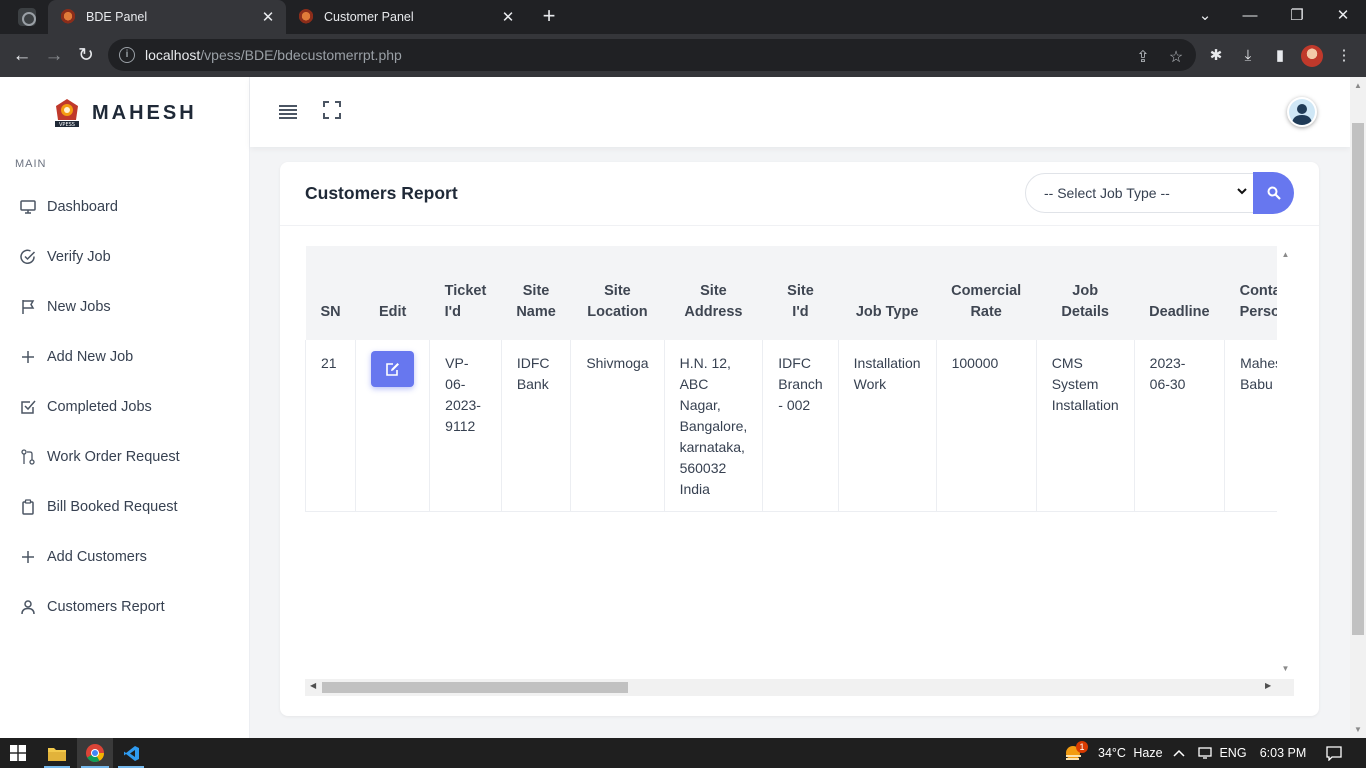 Image resolution: width=1366 pixels, height=768 pixels. I want to click on edit-icon, so click(393, 369).